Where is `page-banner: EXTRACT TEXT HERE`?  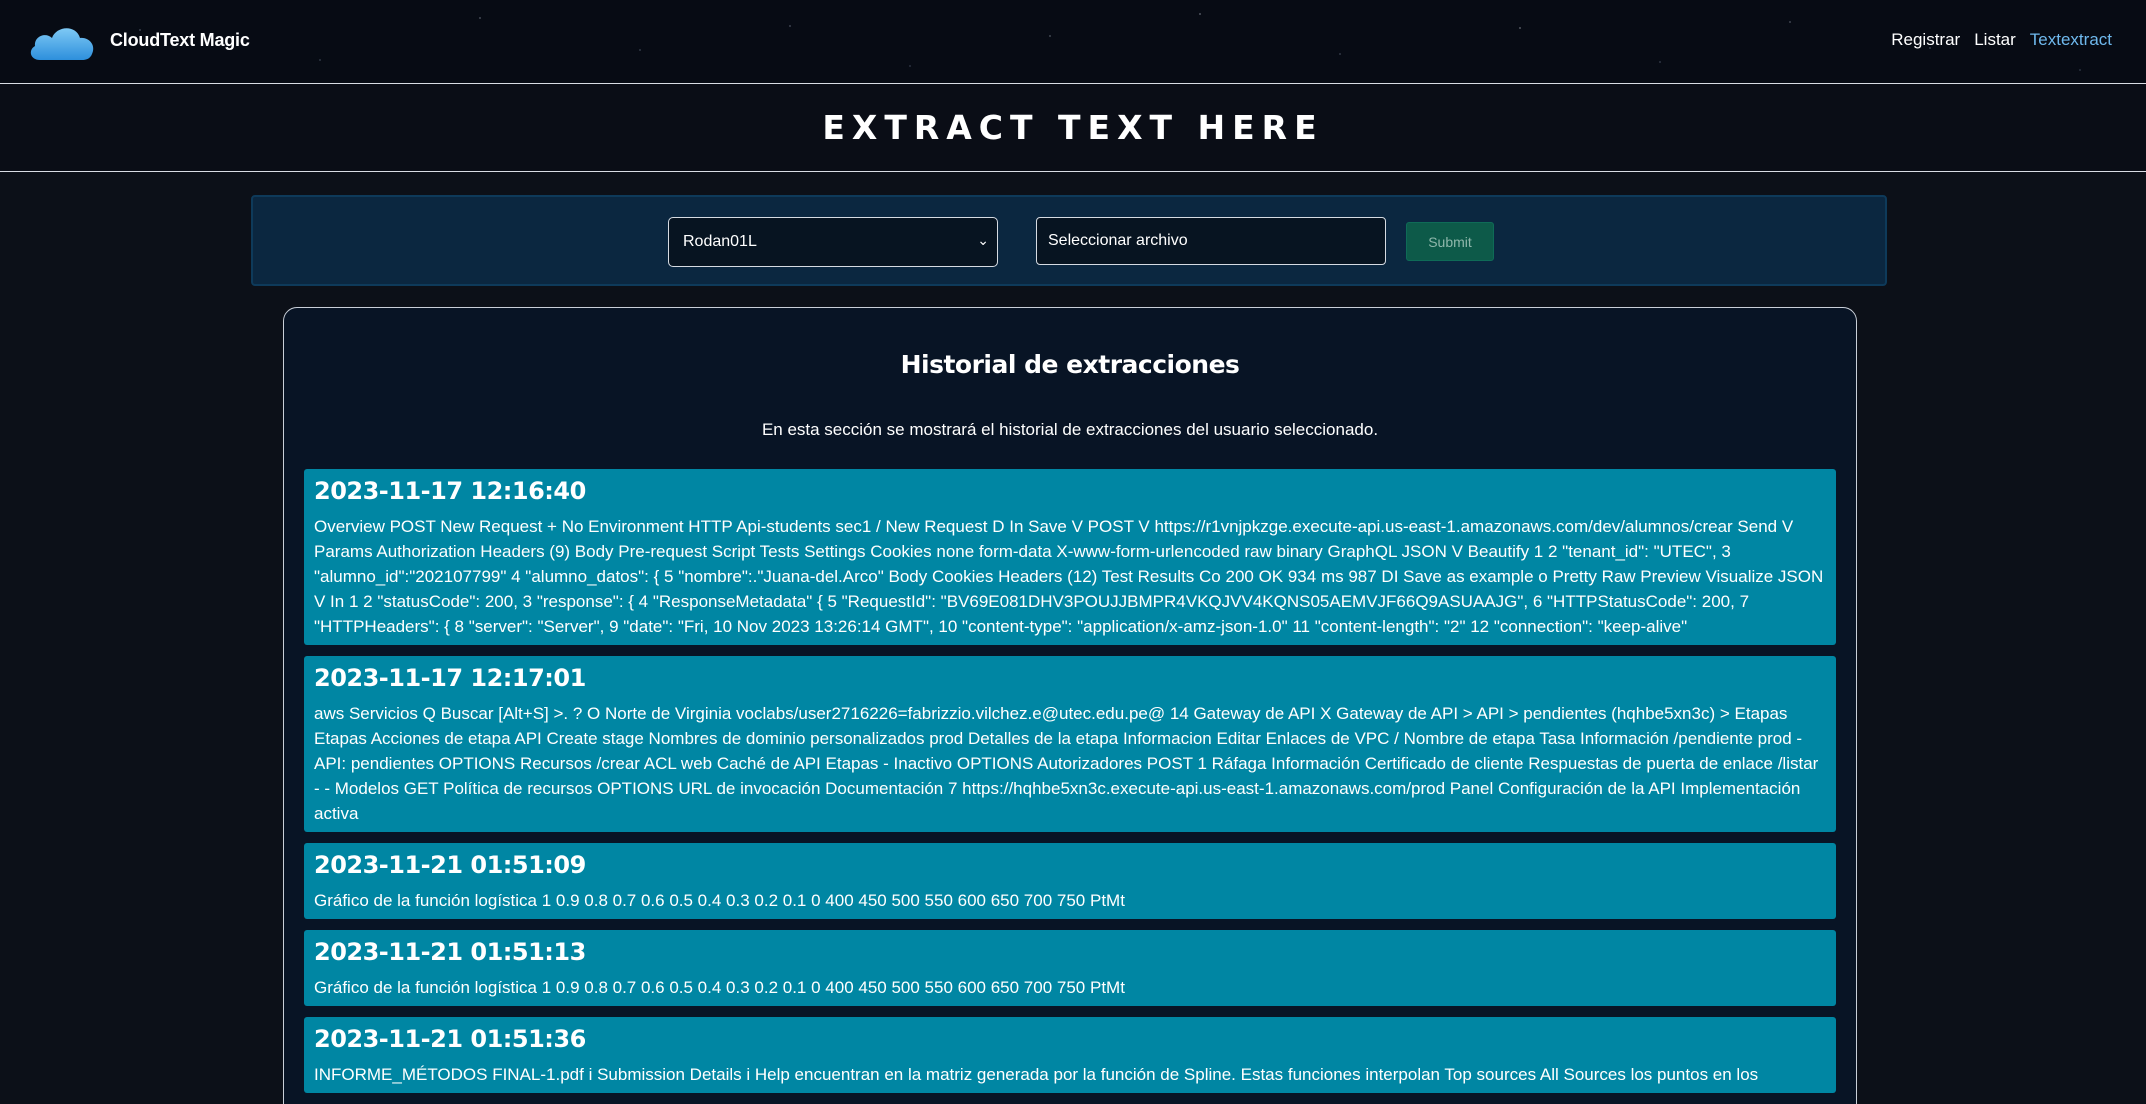
page-banner: EXTRACT TEXT HERE is located at coordinates (1073, 128).